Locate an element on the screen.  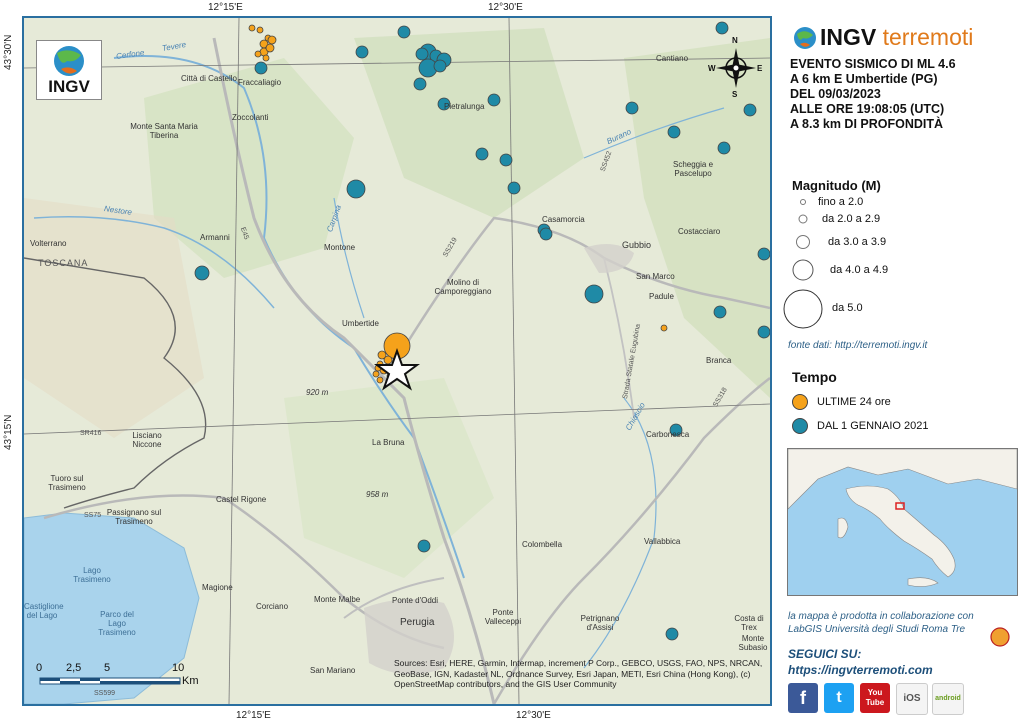
coord-bottom-12-30: 12°30'E is located at coordinates (533, 715).